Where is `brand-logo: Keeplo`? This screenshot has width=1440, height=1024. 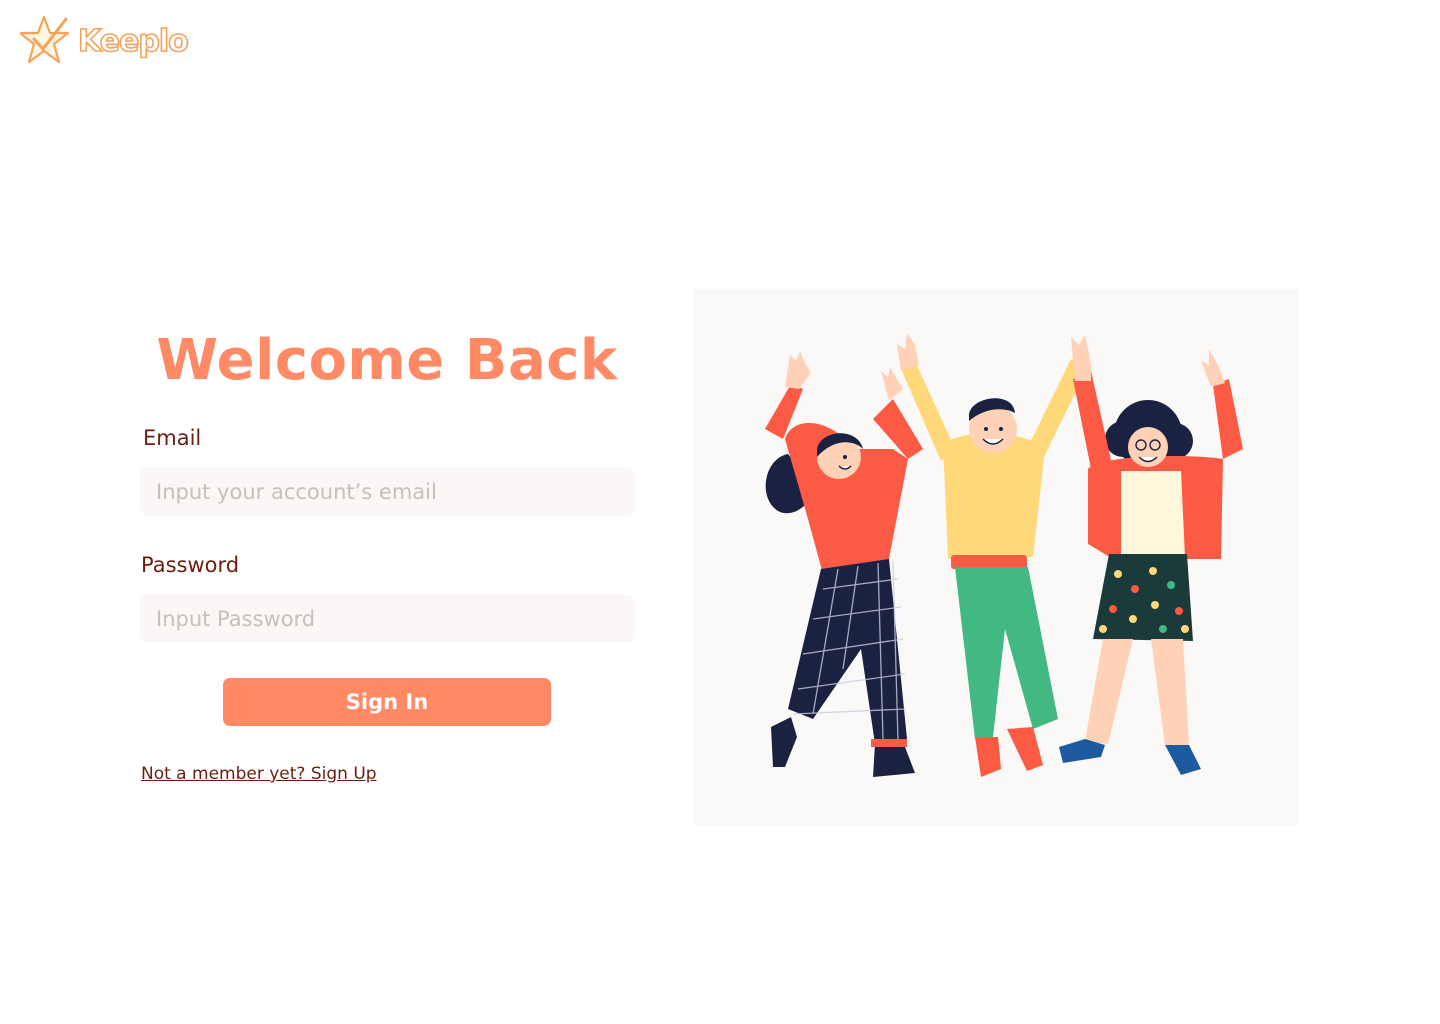
brand-logo: Keeplo is located at coordinates (105, 40).